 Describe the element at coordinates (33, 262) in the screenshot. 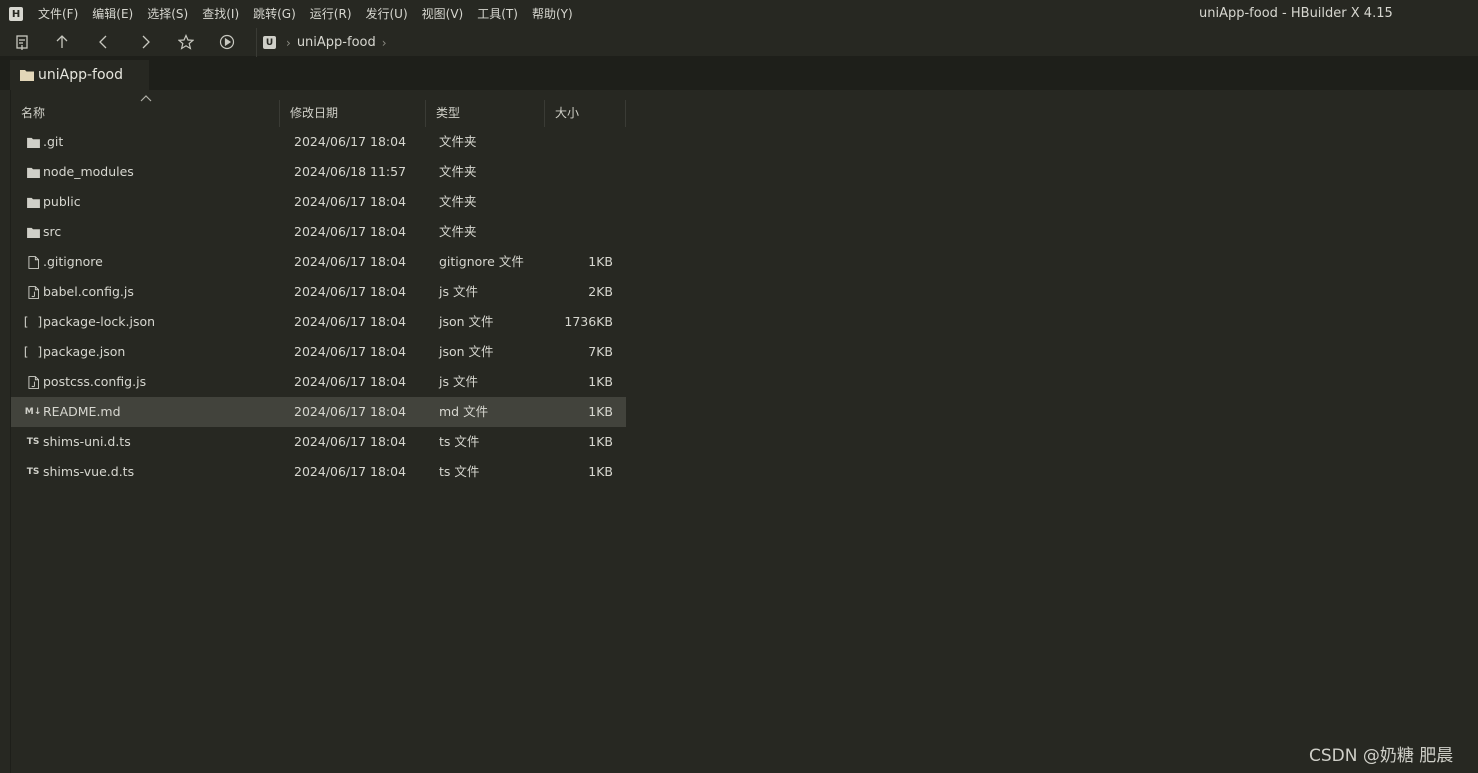

I see `file-icon` at that location.